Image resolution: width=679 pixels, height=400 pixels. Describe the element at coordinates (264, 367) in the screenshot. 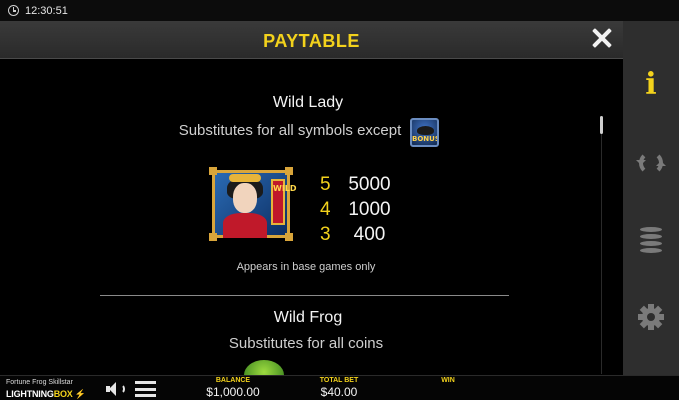

I see `wild-frog-symbol` at that location.